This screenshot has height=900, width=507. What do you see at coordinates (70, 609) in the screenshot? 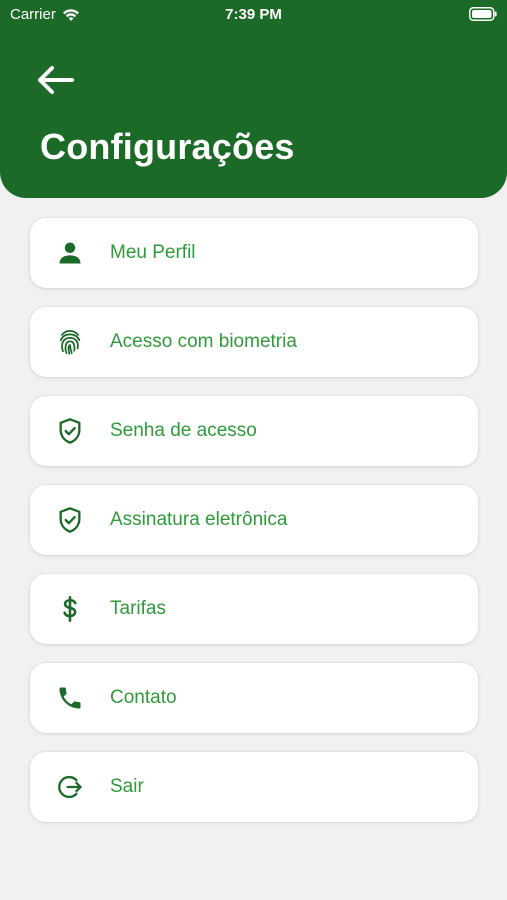
I see `dollar-icon` at bounding box center [70, 609].